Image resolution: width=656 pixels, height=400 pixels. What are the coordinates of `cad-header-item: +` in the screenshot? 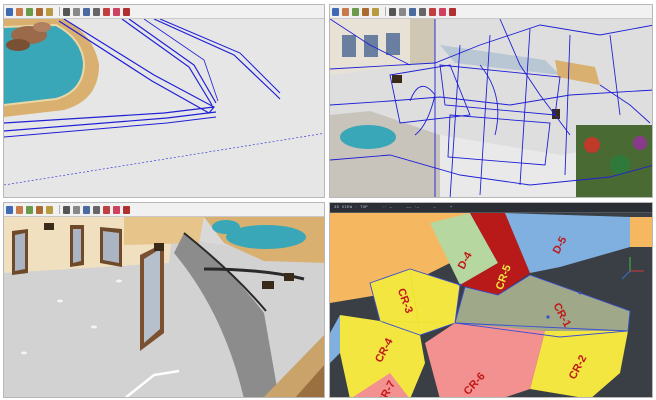 It's located at (451, 208).